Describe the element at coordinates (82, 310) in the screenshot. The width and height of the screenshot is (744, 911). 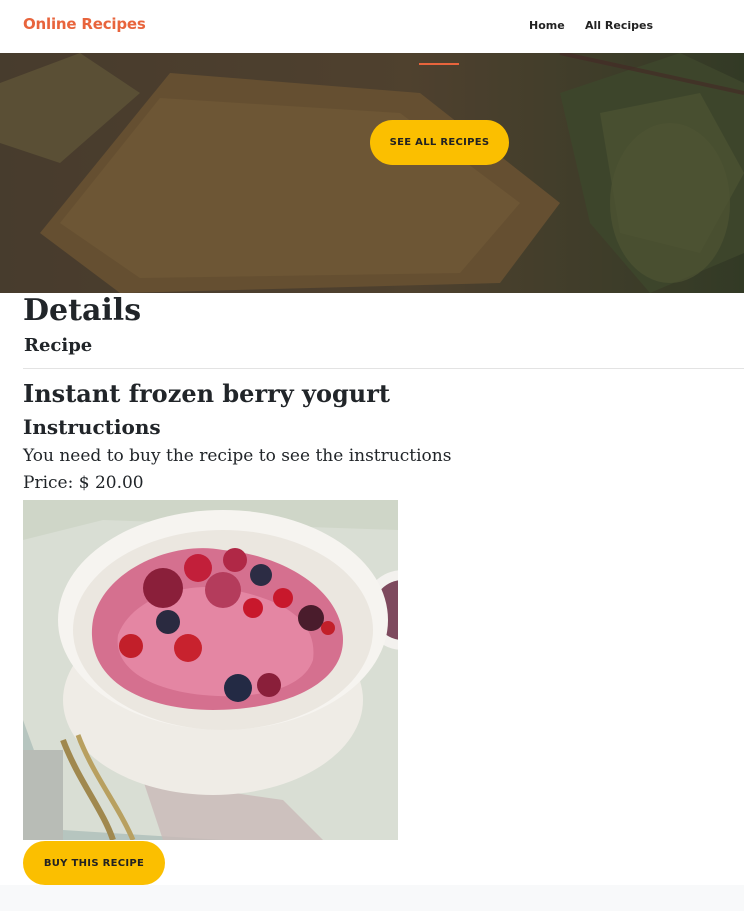
I see `page-title: Details` at that location.